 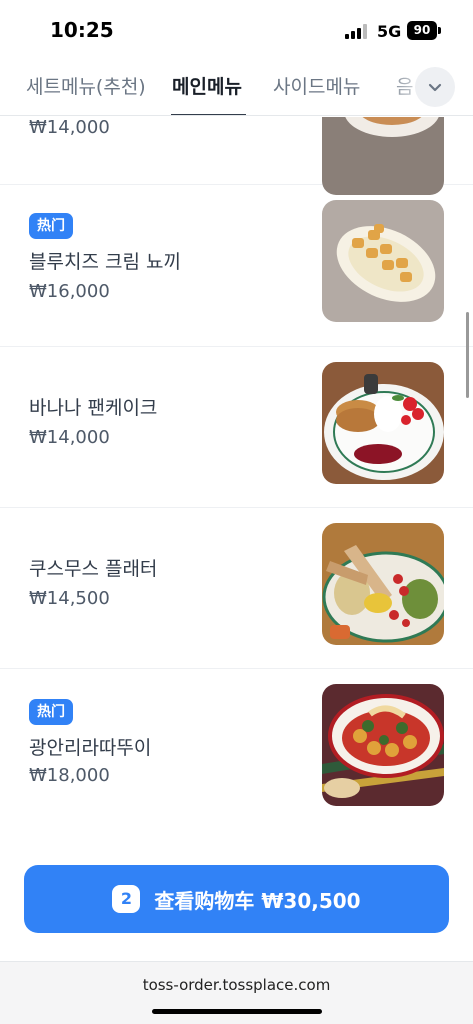 What do you see at coordinates (357, 31) in the screenshot?
I see `signal-icon` at bounding box center [357, 31].